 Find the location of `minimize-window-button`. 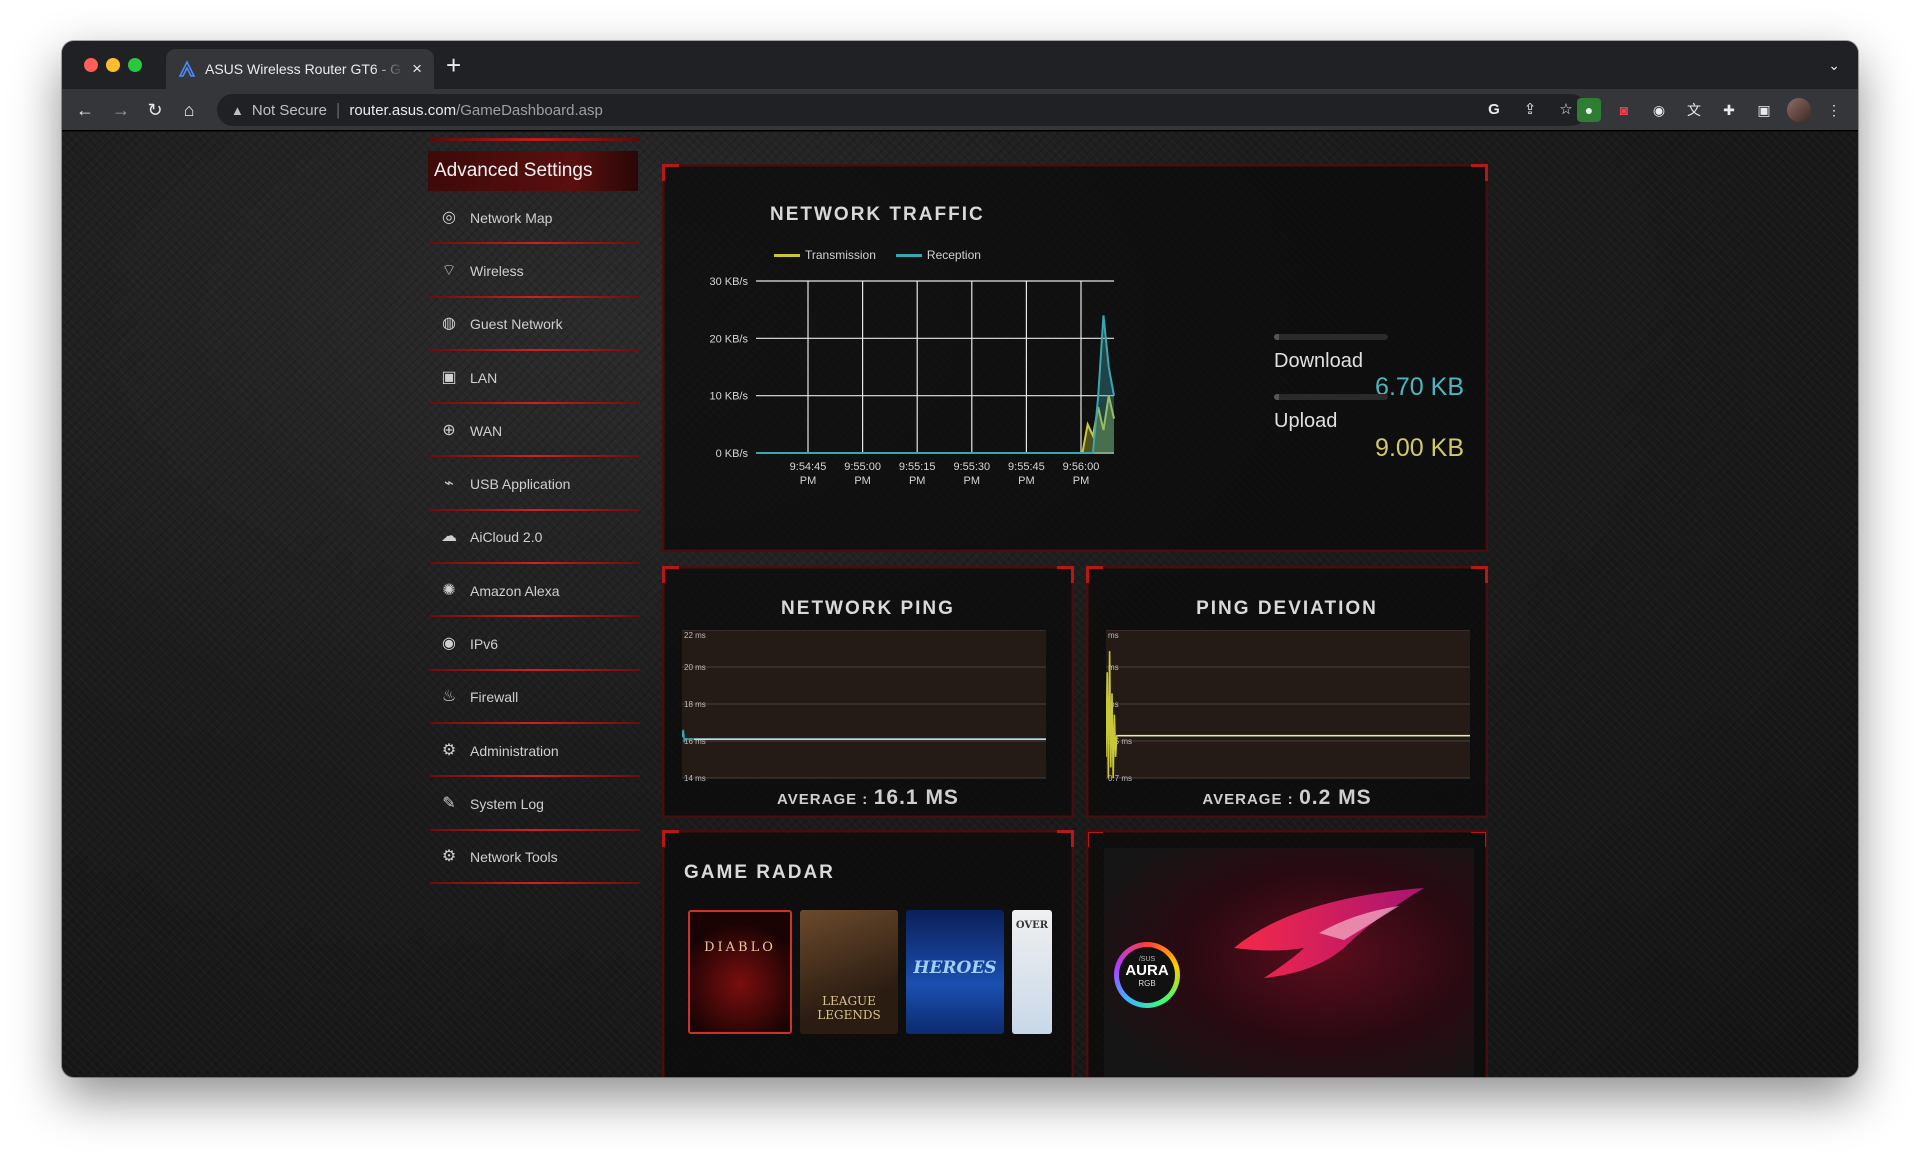

minimize-window-button is located at coordinates (113, 65).